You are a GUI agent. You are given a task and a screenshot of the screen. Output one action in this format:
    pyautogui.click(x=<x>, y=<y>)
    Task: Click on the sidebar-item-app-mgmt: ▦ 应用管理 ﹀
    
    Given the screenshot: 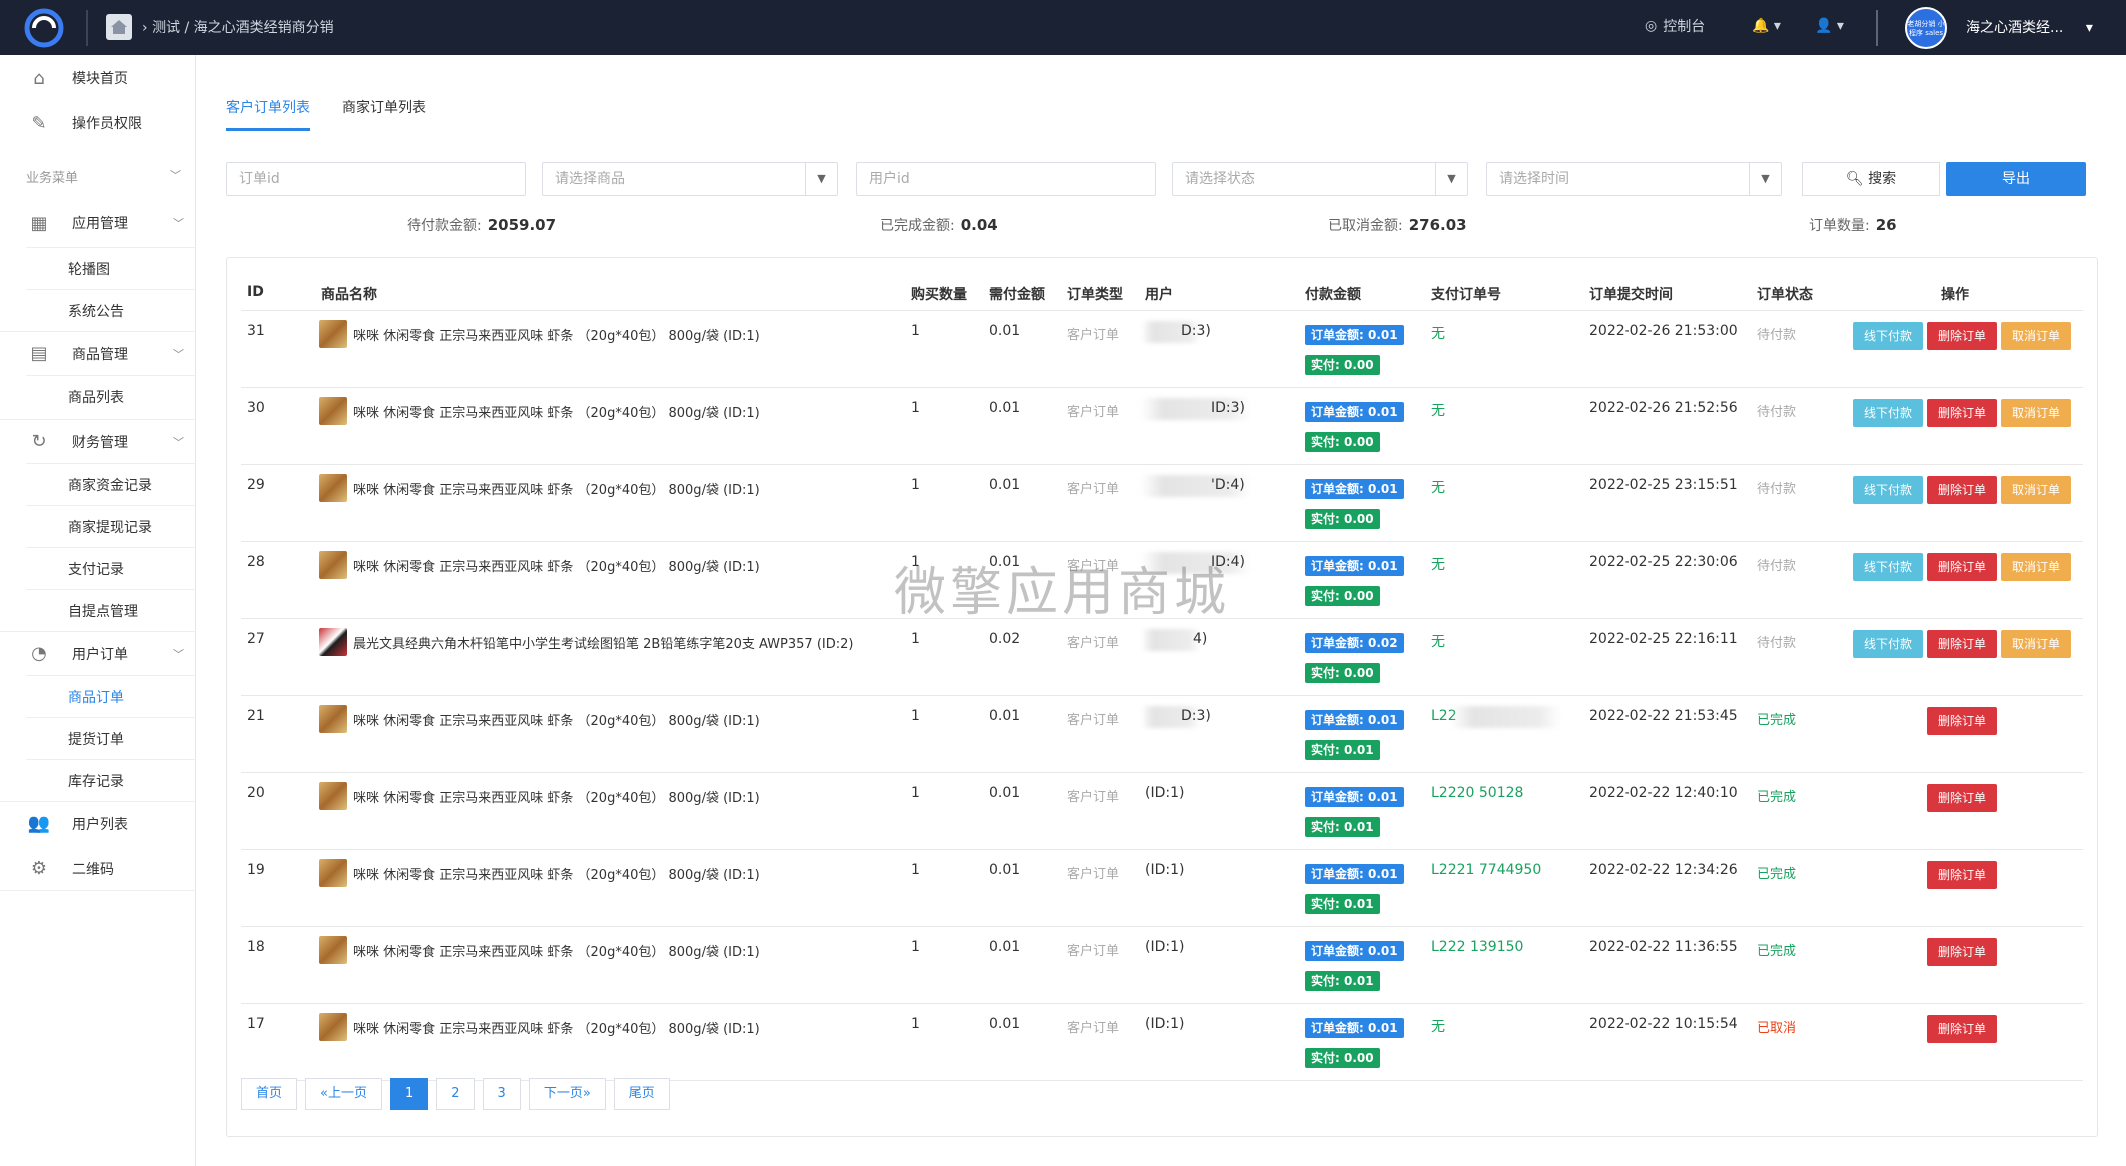 What is the action you would take?
    pyautogui.click(x=98, y=223)
    